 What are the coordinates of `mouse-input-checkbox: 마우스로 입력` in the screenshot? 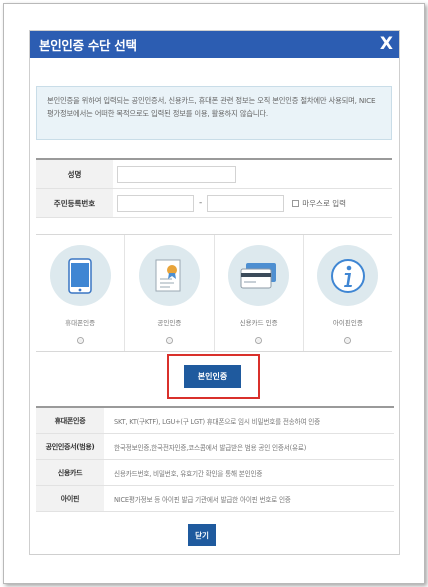 It's located at (319, 203).